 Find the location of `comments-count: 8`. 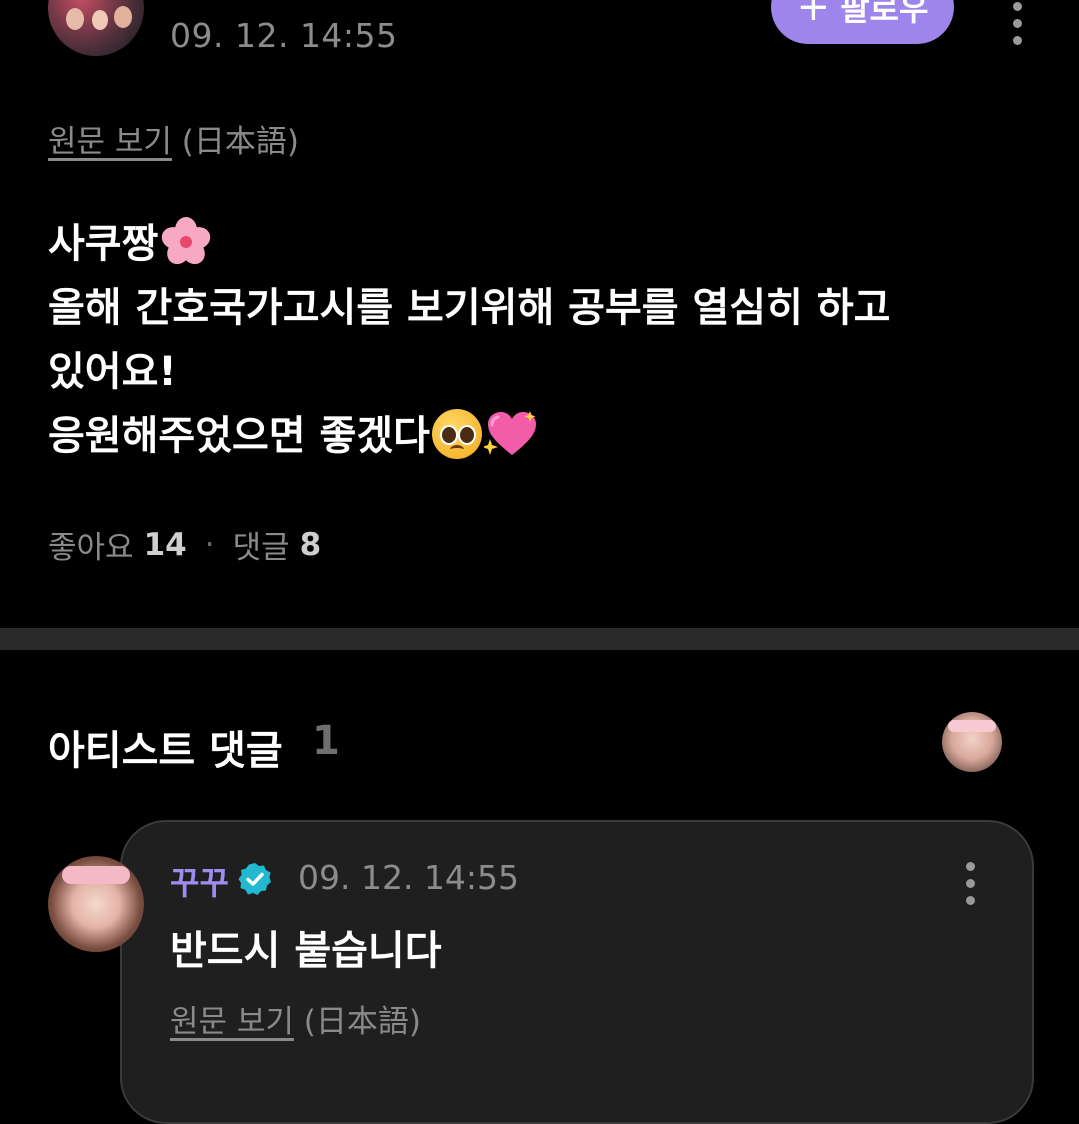

comments-count: 8 is located at coordinates (310, 544).